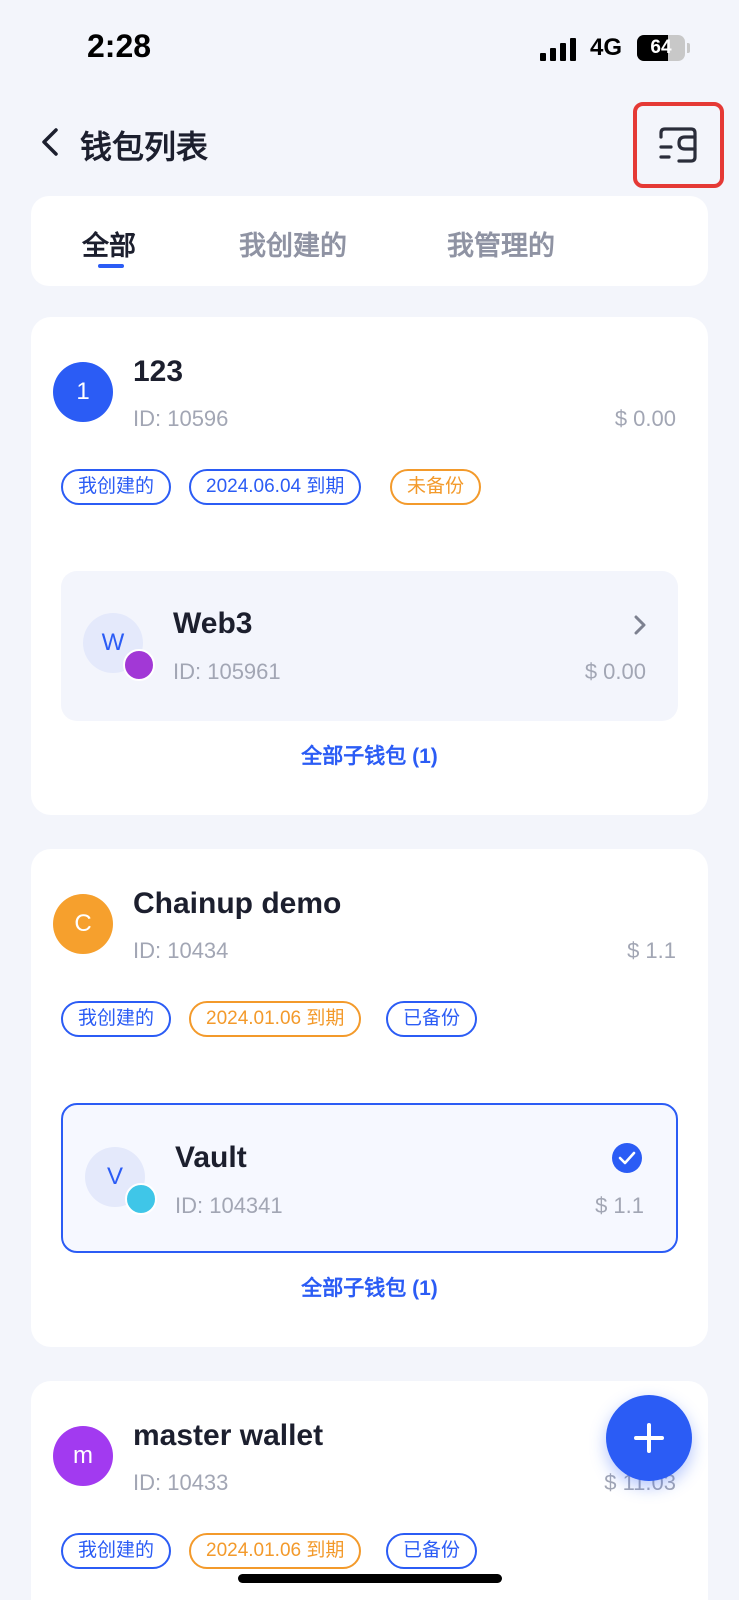  I want to click on battery-tip, so click(688, 48).